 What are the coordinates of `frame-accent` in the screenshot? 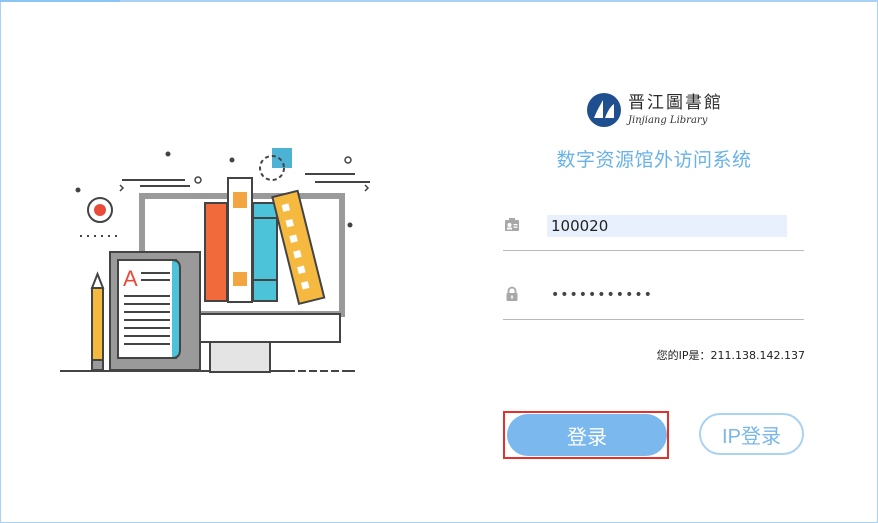 It's located at (60, 1).